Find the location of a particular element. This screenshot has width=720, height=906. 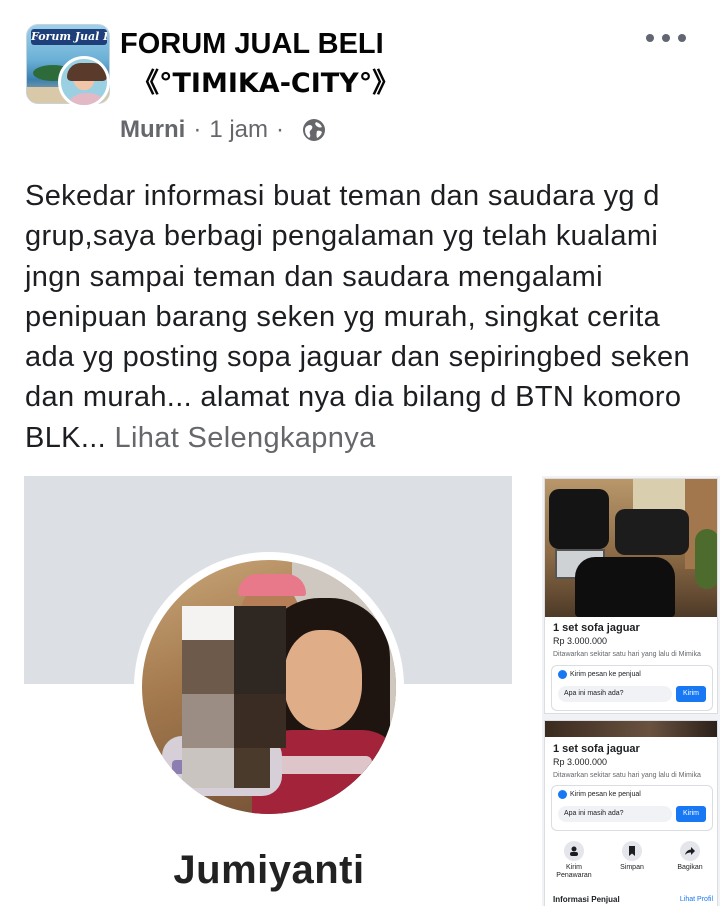

photo-shirt-print is located at coordinates (322, 765).